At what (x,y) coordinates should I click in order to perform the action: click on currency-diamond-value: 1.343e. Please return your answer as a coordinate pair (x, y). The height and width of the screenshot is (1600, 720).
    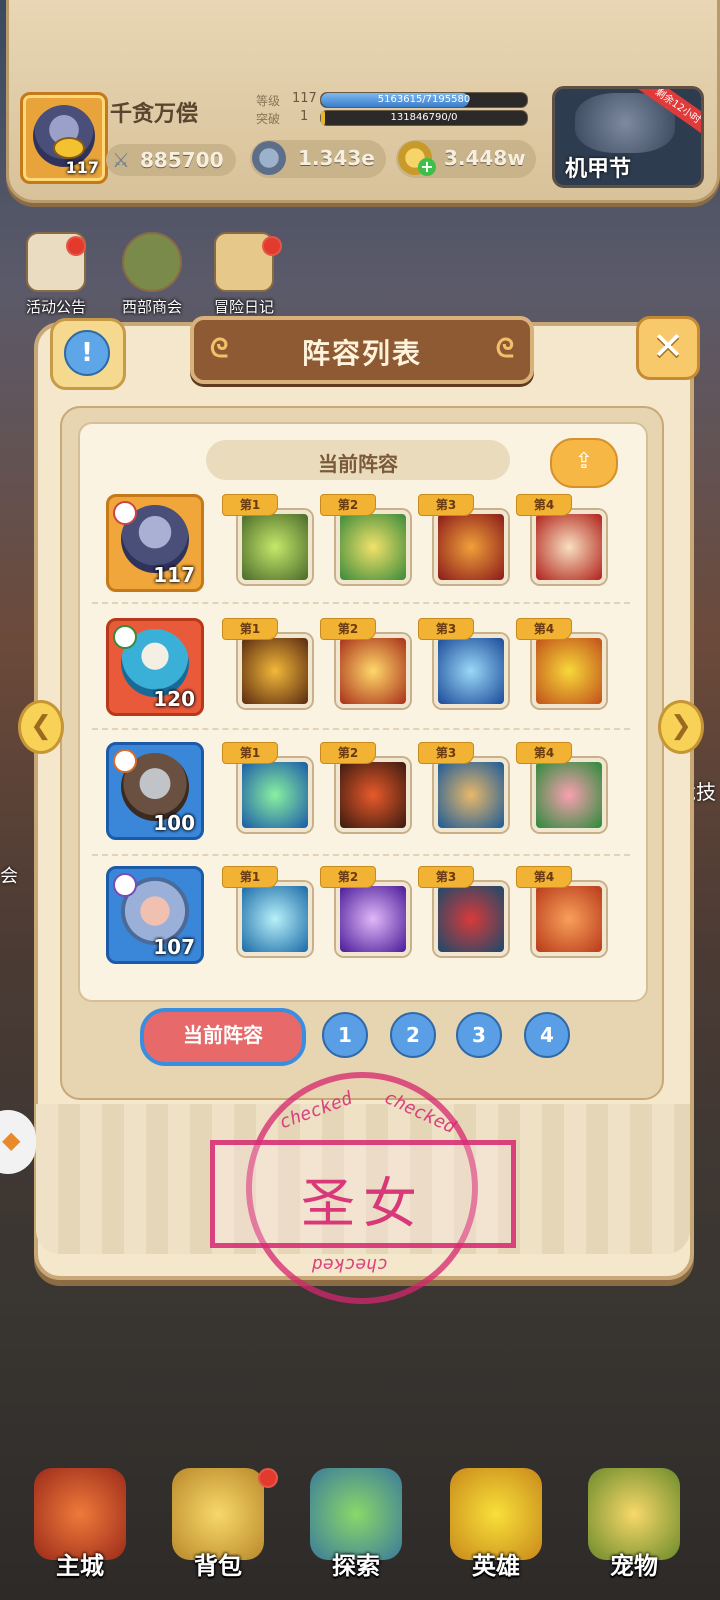
    Looking at the image, I should click on (336, 158).